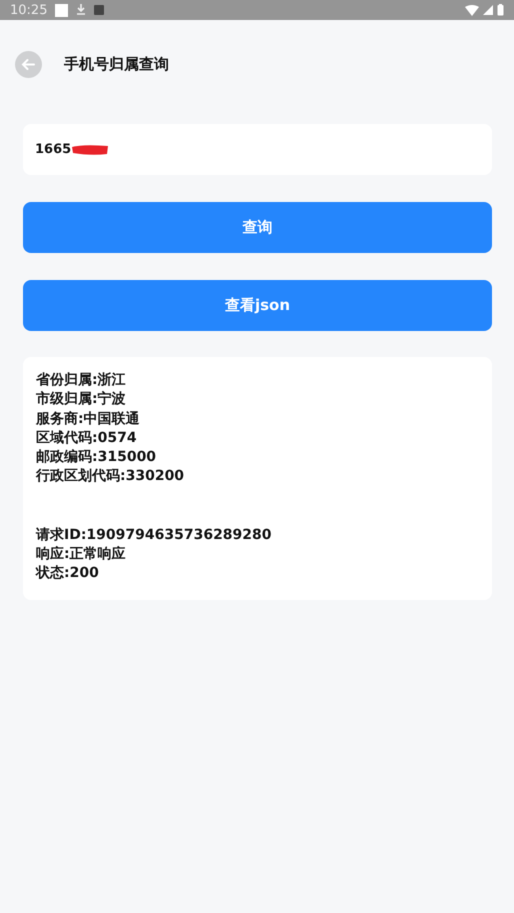  I want to click on action-button: 查看json, so click(257, 305).